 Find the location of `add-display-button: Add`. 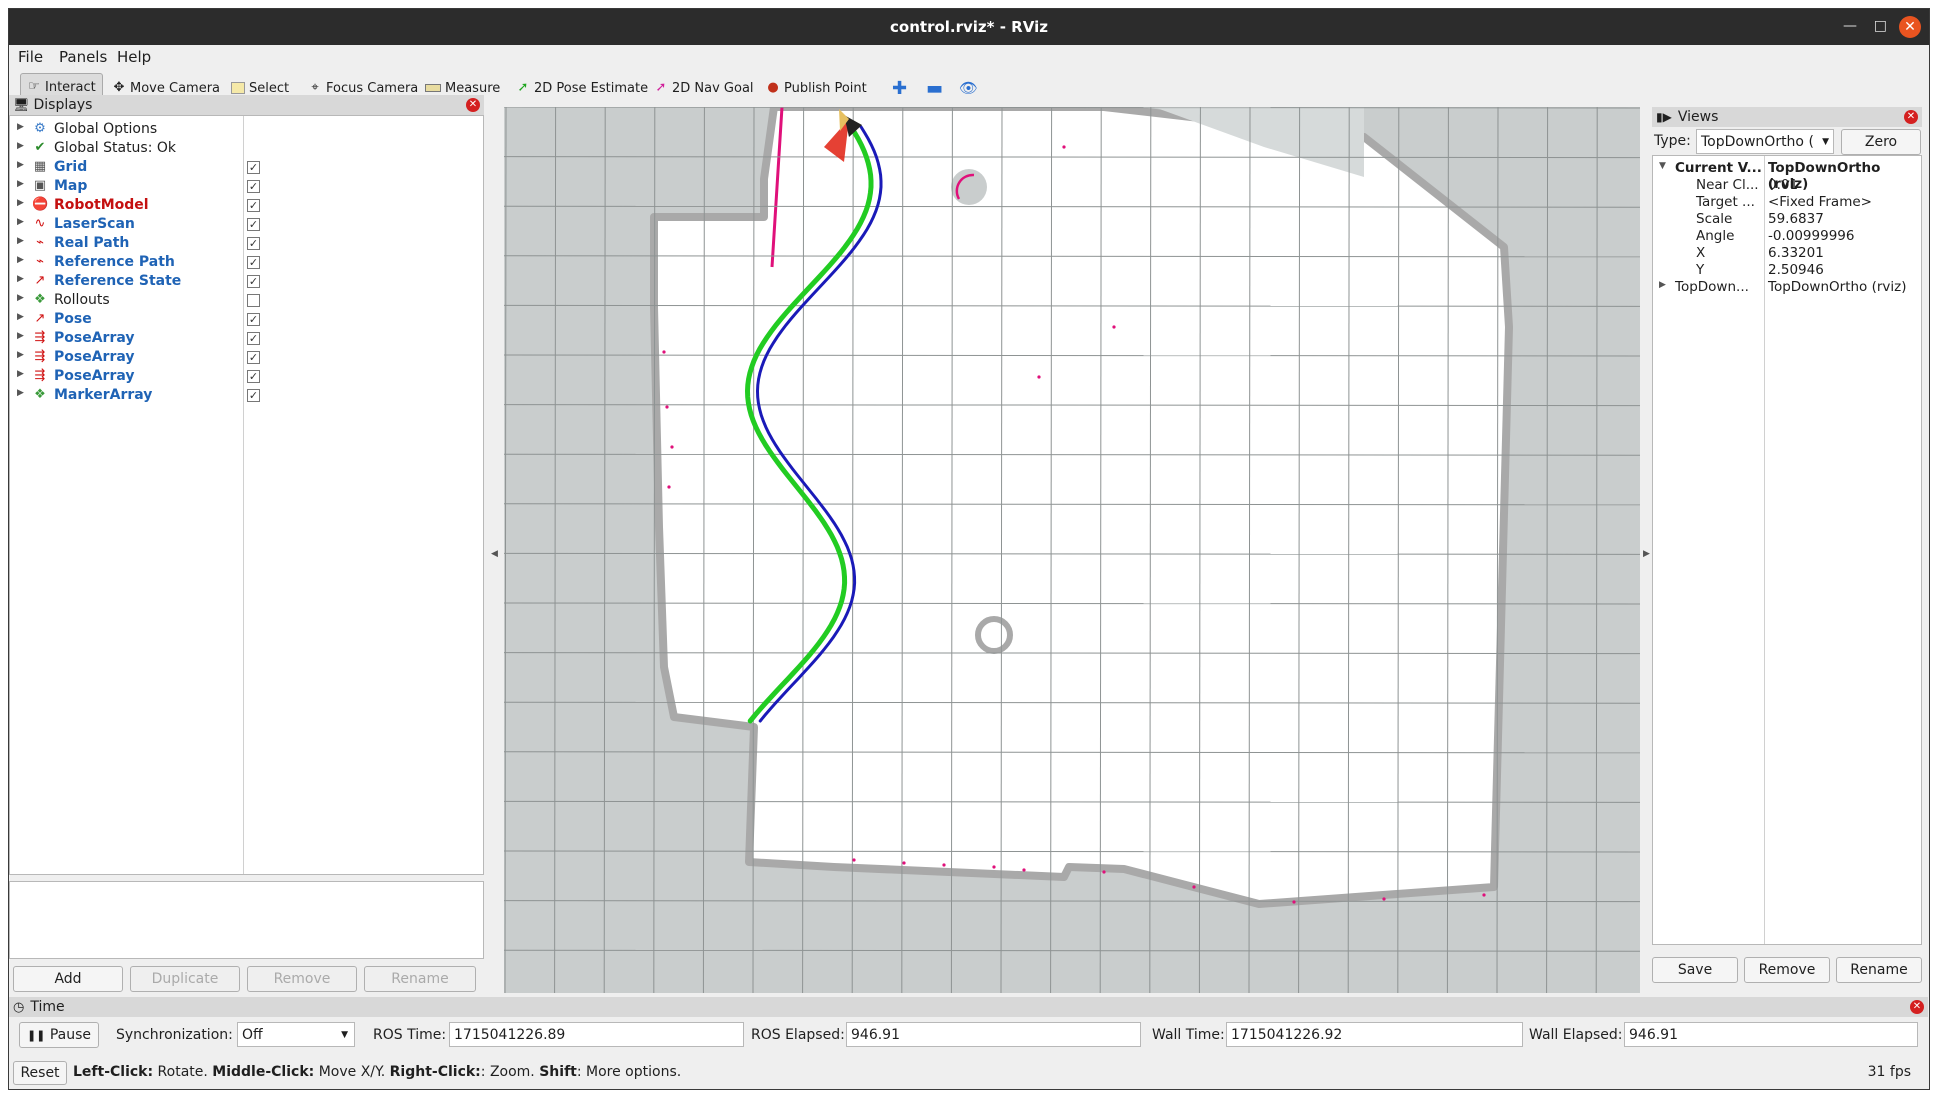

add-display-button: Add is located at coordinates (68, 979).